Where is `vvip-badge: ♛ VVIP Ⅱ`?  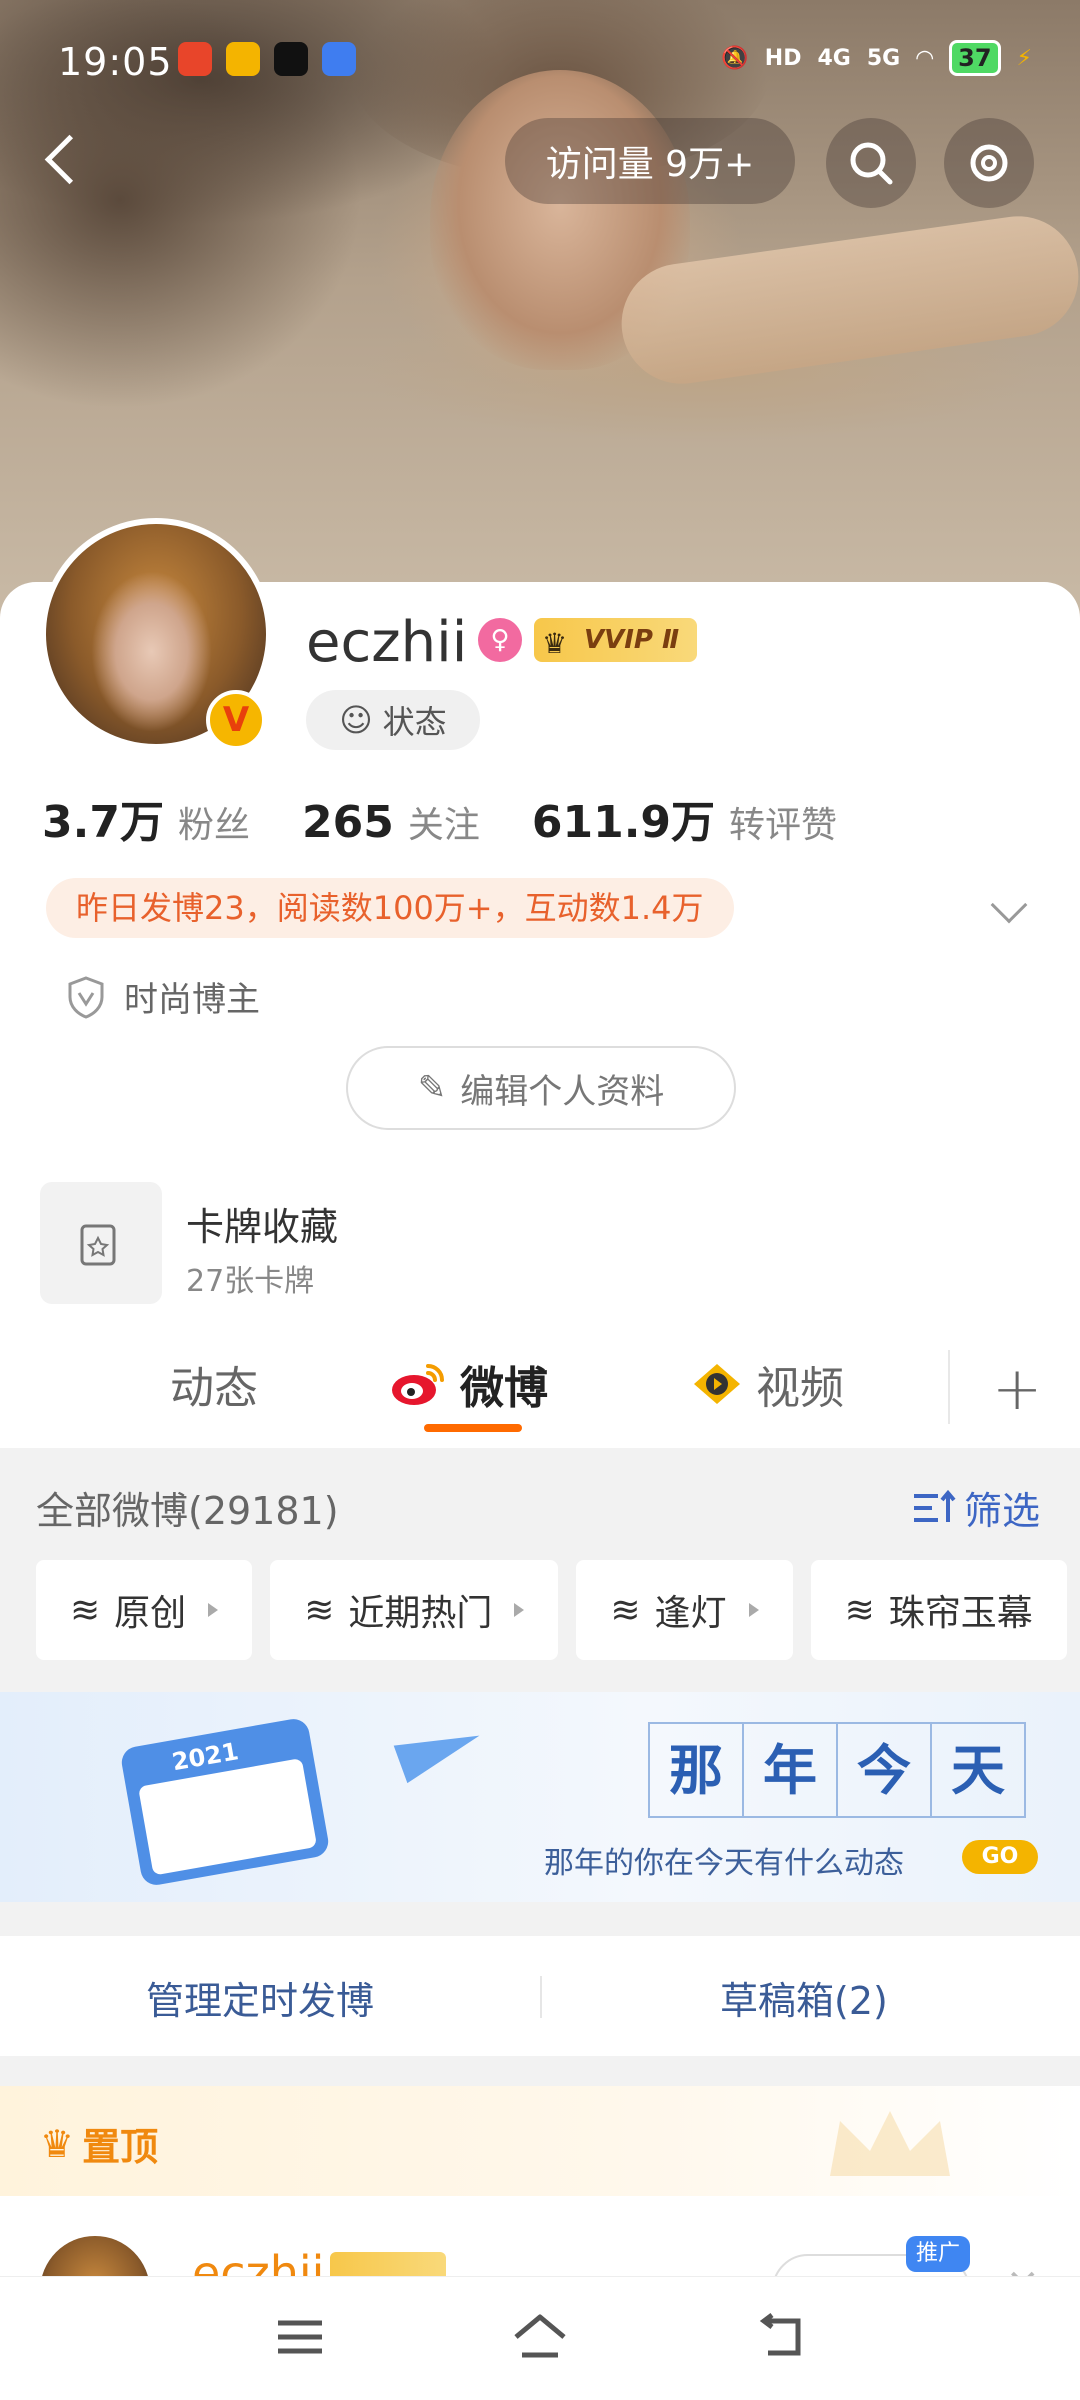 vvip-badge: ♛ VVIP Ⅱ is located at coordinates (616, 640).